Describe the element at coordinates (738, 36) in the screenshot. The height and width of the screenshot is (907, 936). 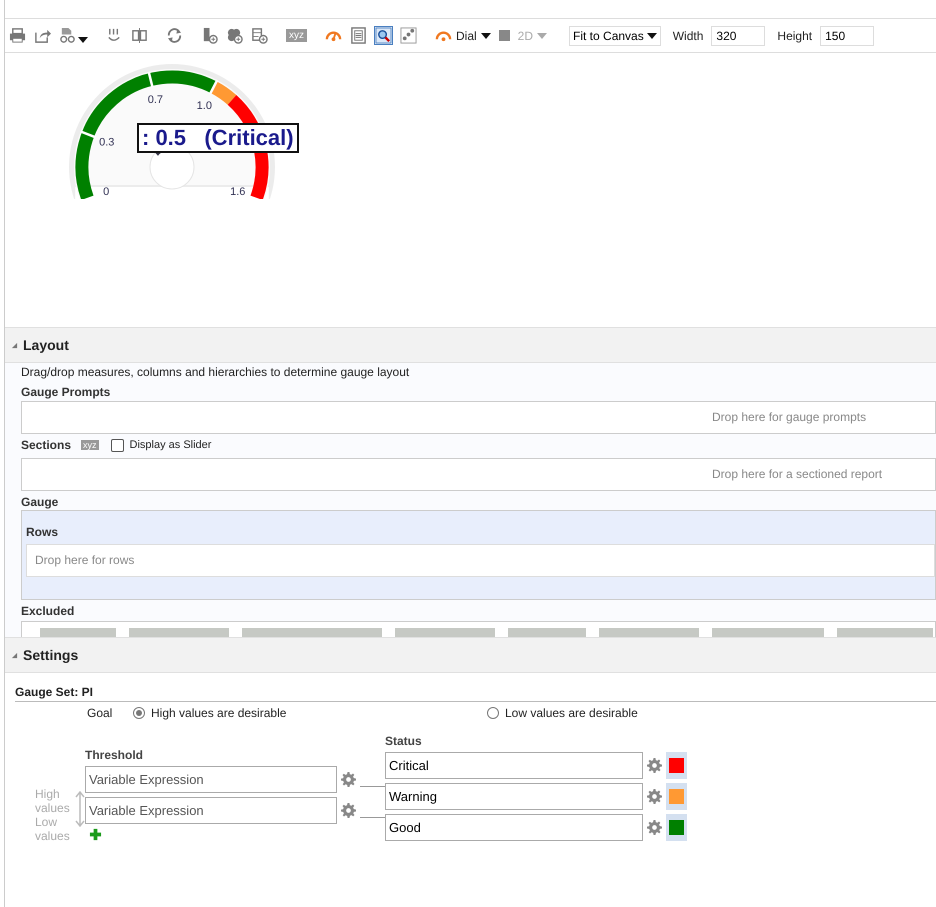
I see `width-field: 320` at that location.